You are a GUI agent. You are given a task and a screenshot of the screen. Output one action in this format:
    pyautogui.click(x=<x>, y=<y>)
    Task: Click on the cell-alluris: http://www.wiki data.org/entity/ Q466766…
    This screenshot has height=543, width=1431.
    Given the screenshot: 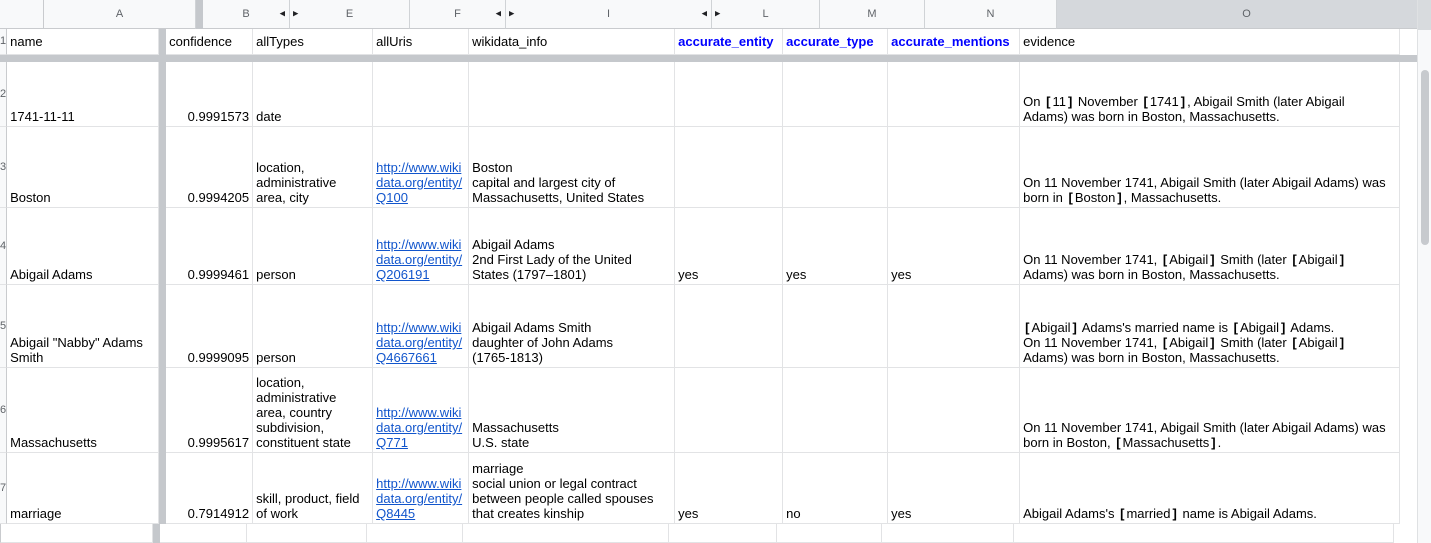 What is the action you would take?
    pyautogui.click(x=421, y=326)
    